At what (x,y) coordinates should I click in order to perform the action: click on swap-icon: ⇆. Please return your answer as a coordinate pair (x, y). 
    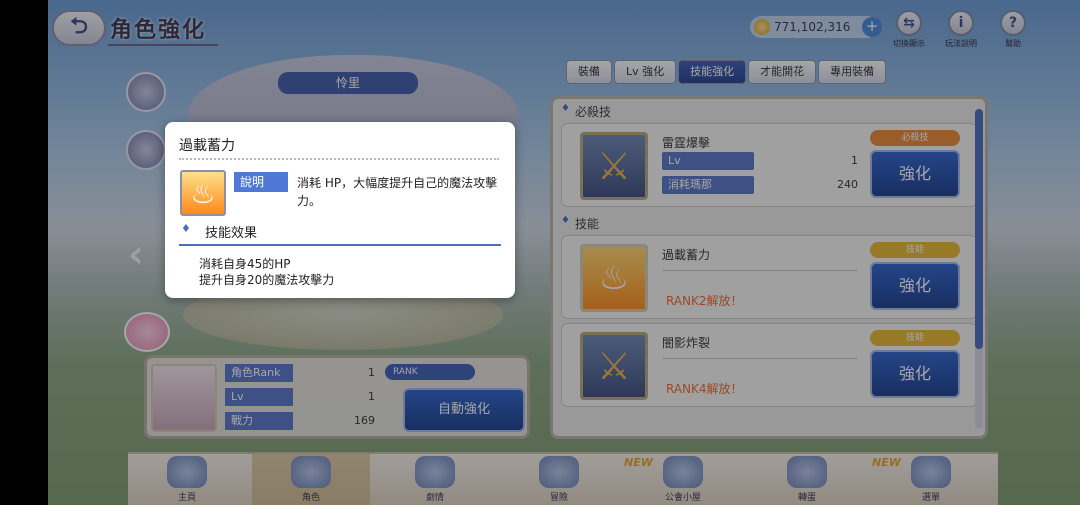
    Looking at the image, I should click on (909, 23).